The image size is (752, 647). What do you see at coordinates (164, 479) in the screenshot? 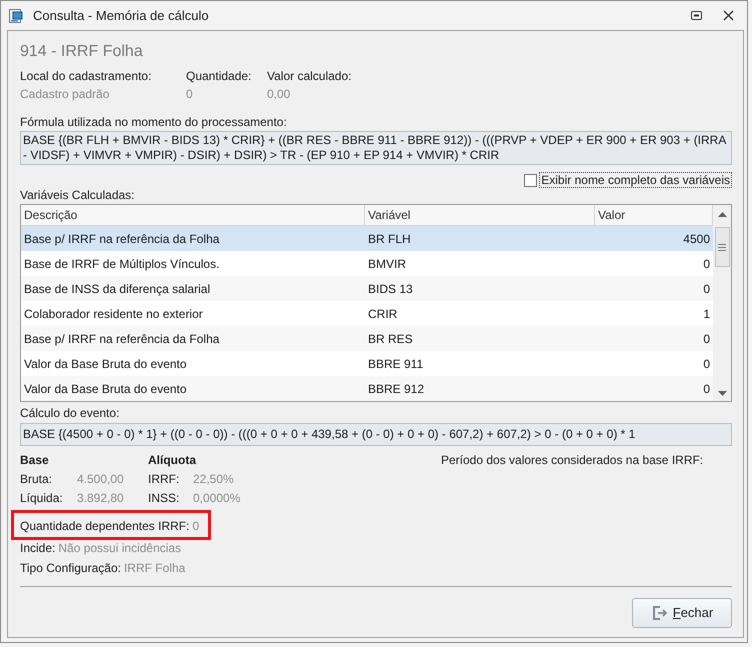
I see `field-label: IRRF:` at bounding box center [164, 479].